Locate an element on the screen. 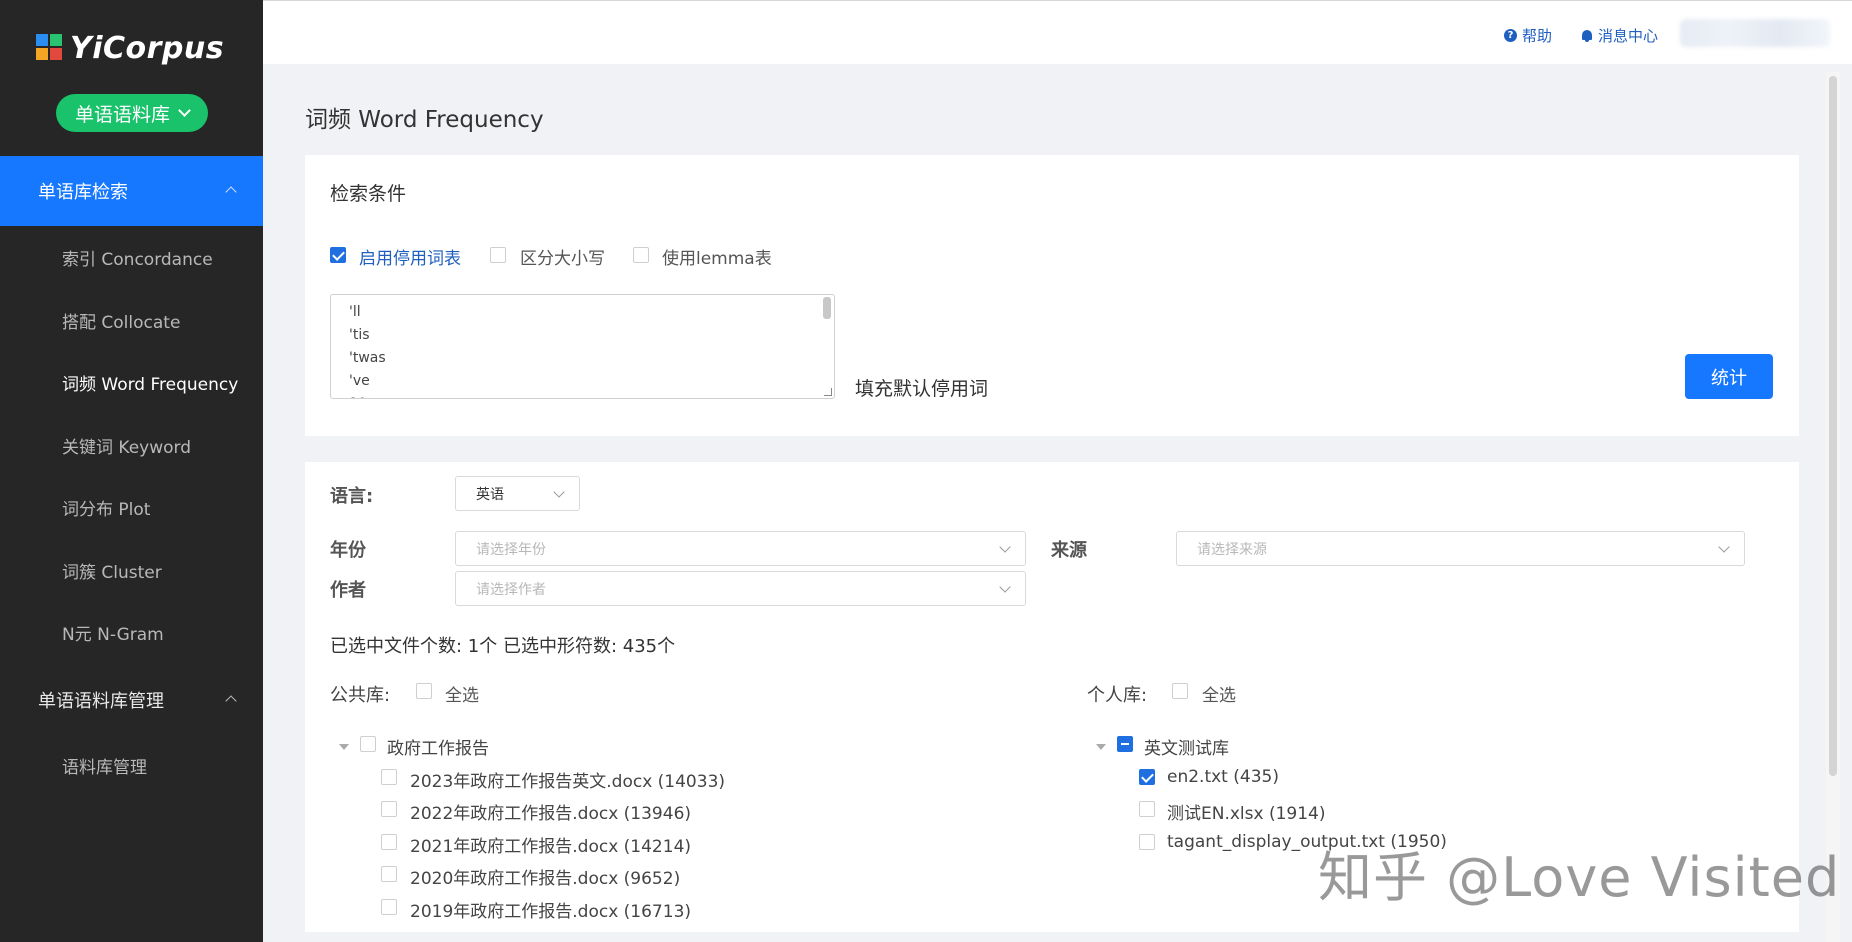 This screenshot has width=1852, height=942. help-icon: ? is located at coordinates (1510, 35).